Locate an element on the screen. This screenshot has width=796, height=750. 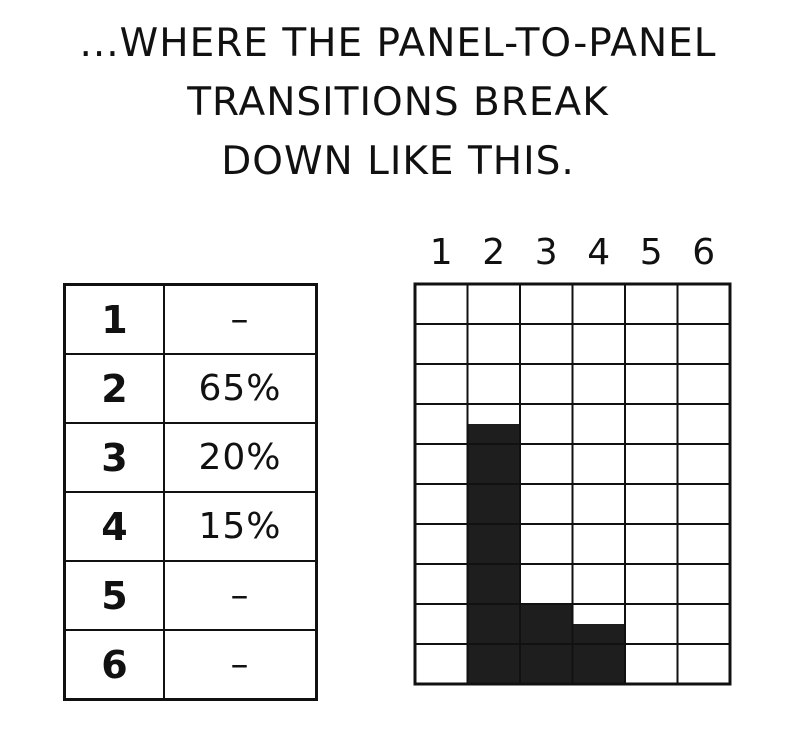
caption-line-1: ...WHERE THE PANEL-TO-PANEL is located at coordinates (398, 43).